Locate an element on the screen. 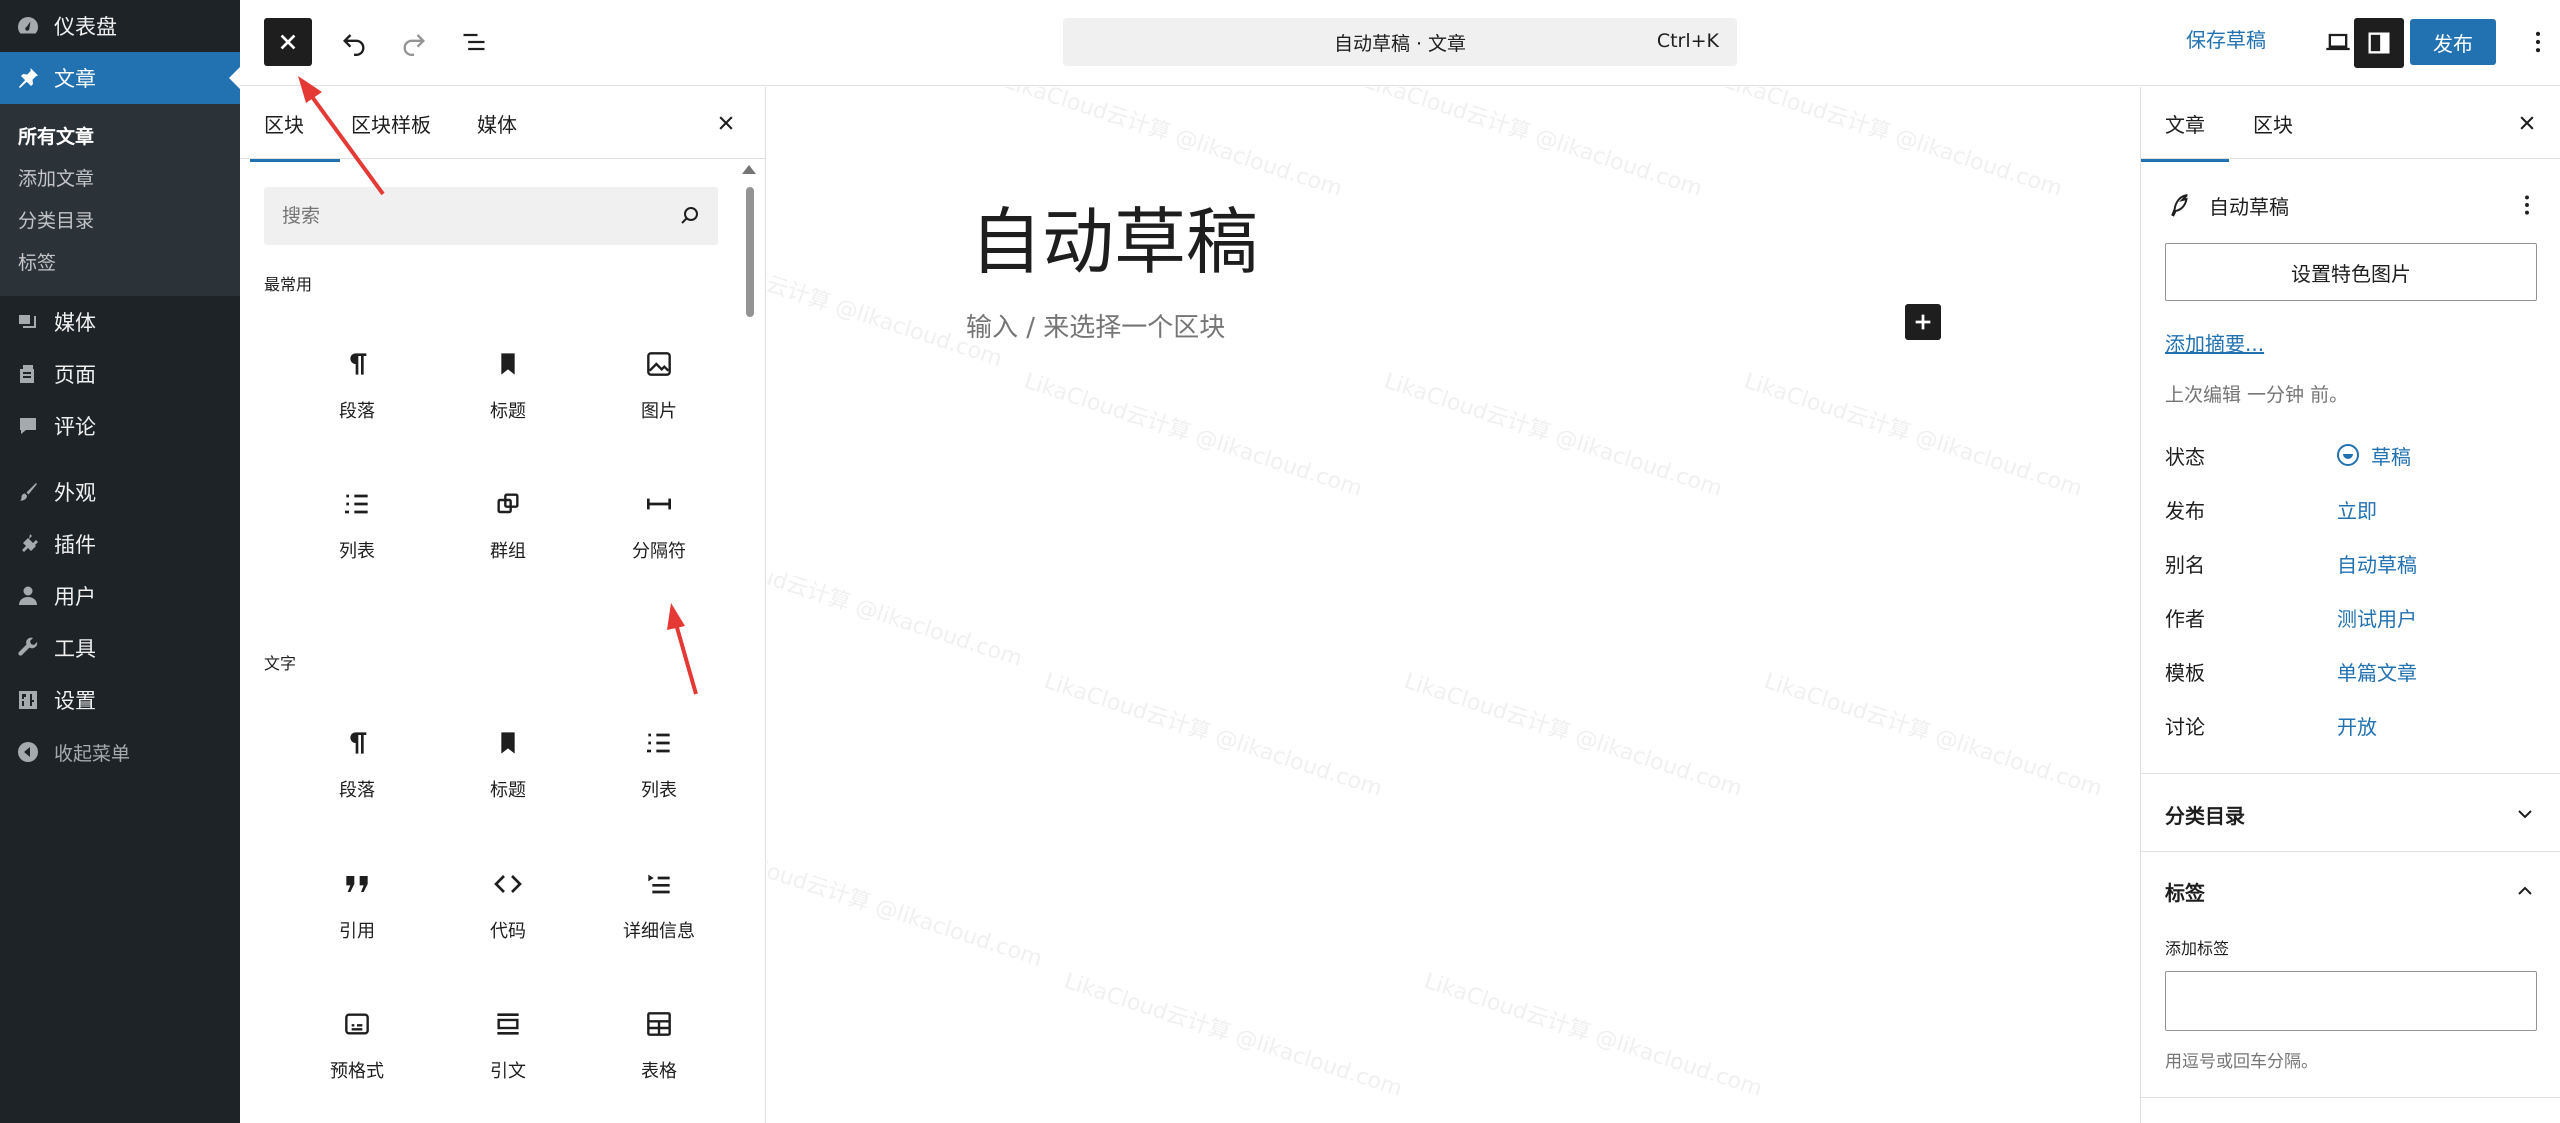  inserter-scrollbar is located at coordinates (750, 252).